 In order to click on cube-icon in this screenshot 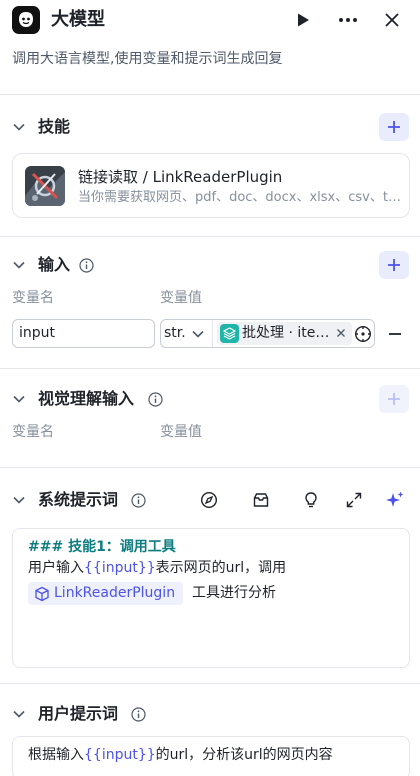, I will do `click(42, 593)`.